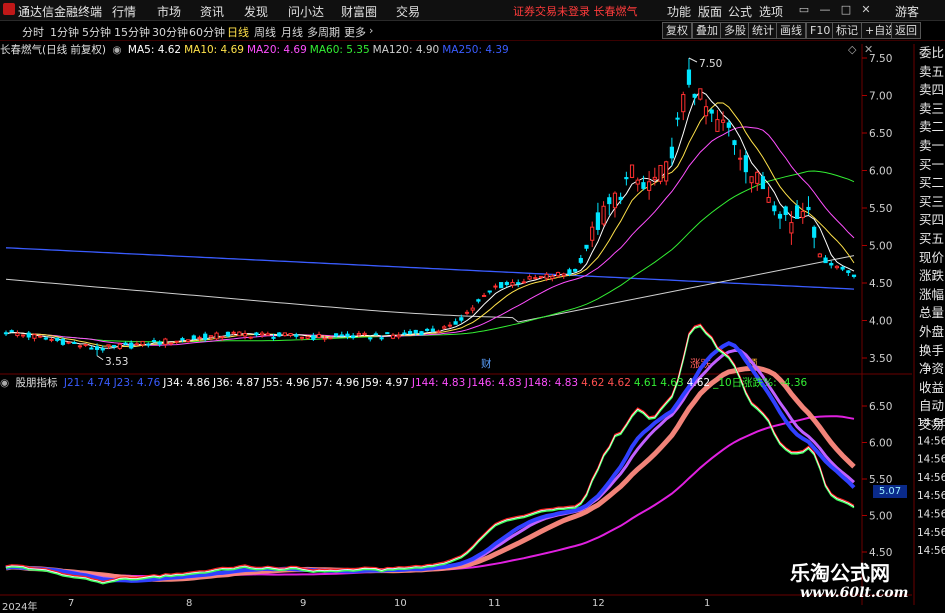  What do you see at coordinates (116, 50) in the screenshot?
I see `dropdown-icon: ◉` at bounding box center [116, 50].